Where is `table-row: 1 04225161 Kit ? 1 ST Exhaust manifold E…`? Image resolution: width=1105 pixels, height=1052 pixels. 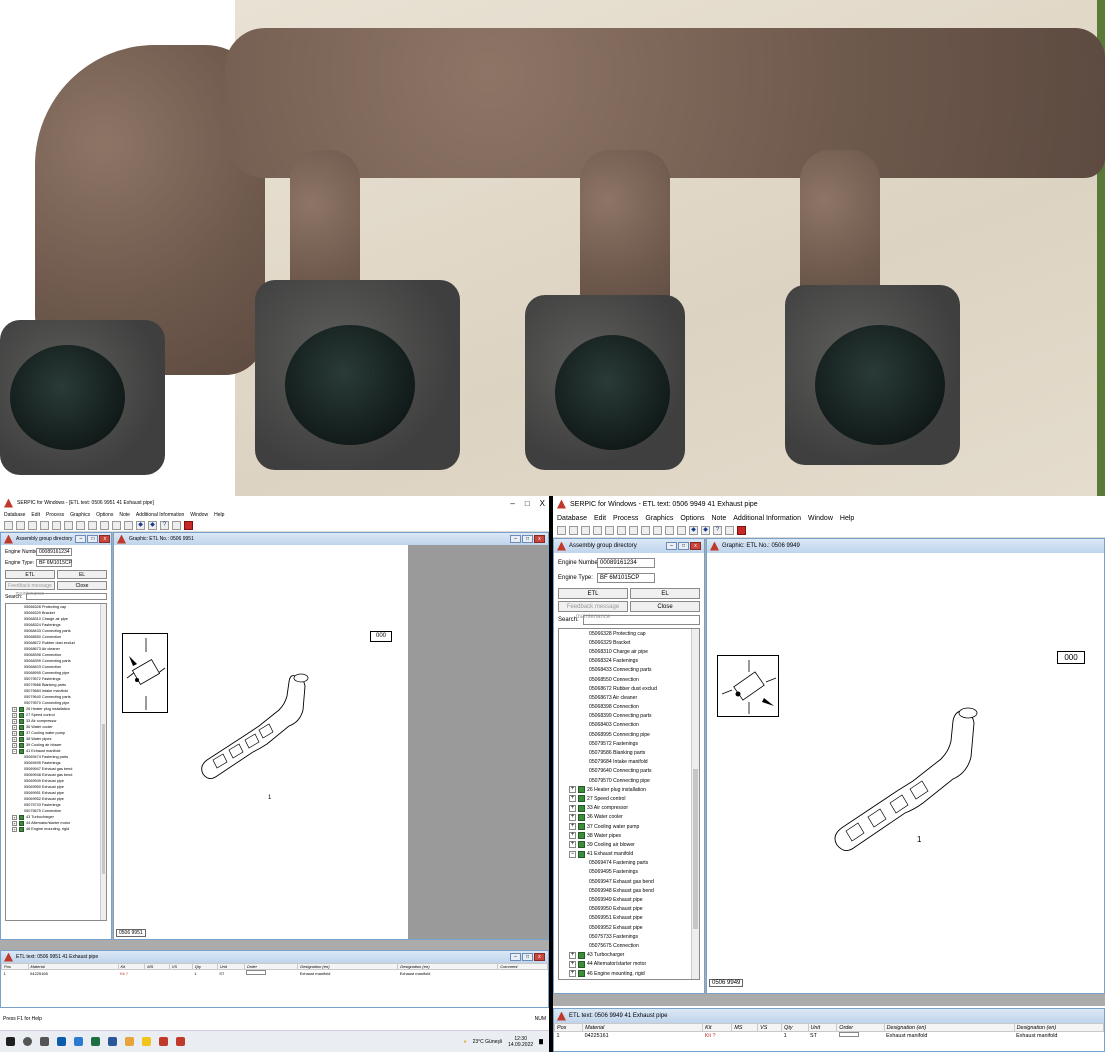
table-row: 1 04225161 Kit ? 1 ST Exhaust manifold E… is located at coordinates (829, 1036).